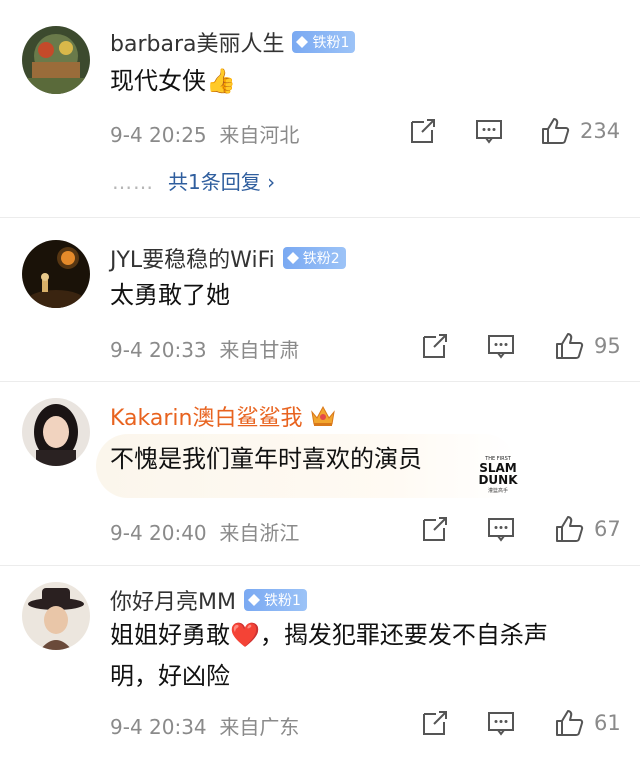 Image resolution: width=640 pixels, height=758 pixels. I want to click on slam-dunk-sticker: THE FIRST SLAM DUNK 灌篮高手, so click(498, 475).